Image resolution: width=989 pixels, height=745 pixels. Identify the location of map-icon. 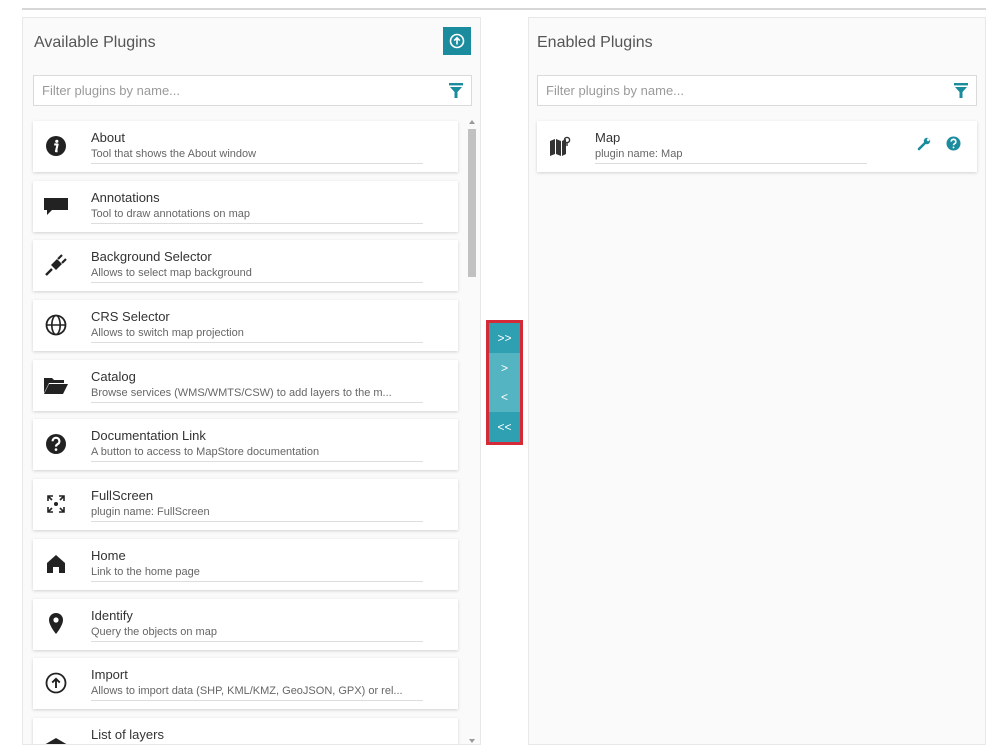
(560, 146).